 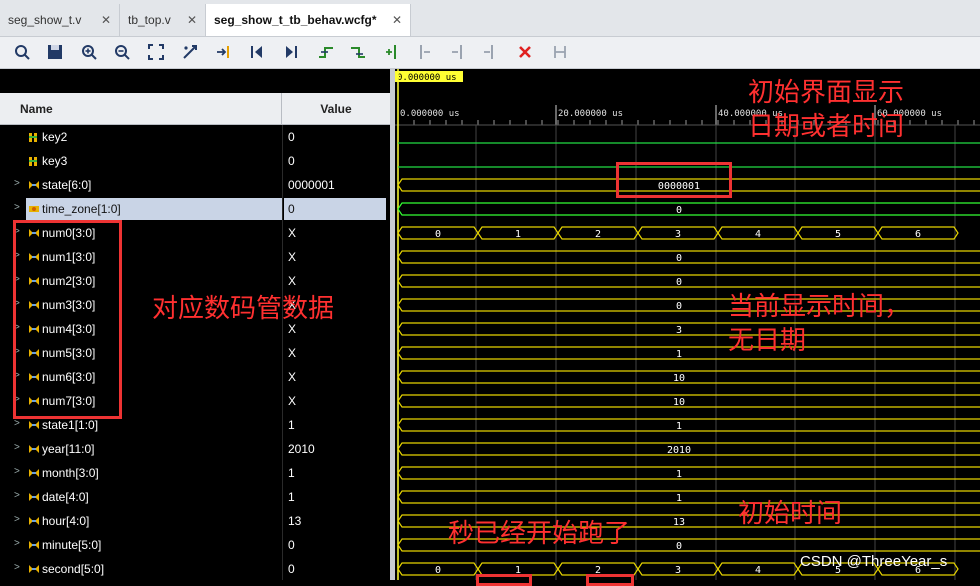 I want to click on zoom-in-icon, so click(x=89, y=52).